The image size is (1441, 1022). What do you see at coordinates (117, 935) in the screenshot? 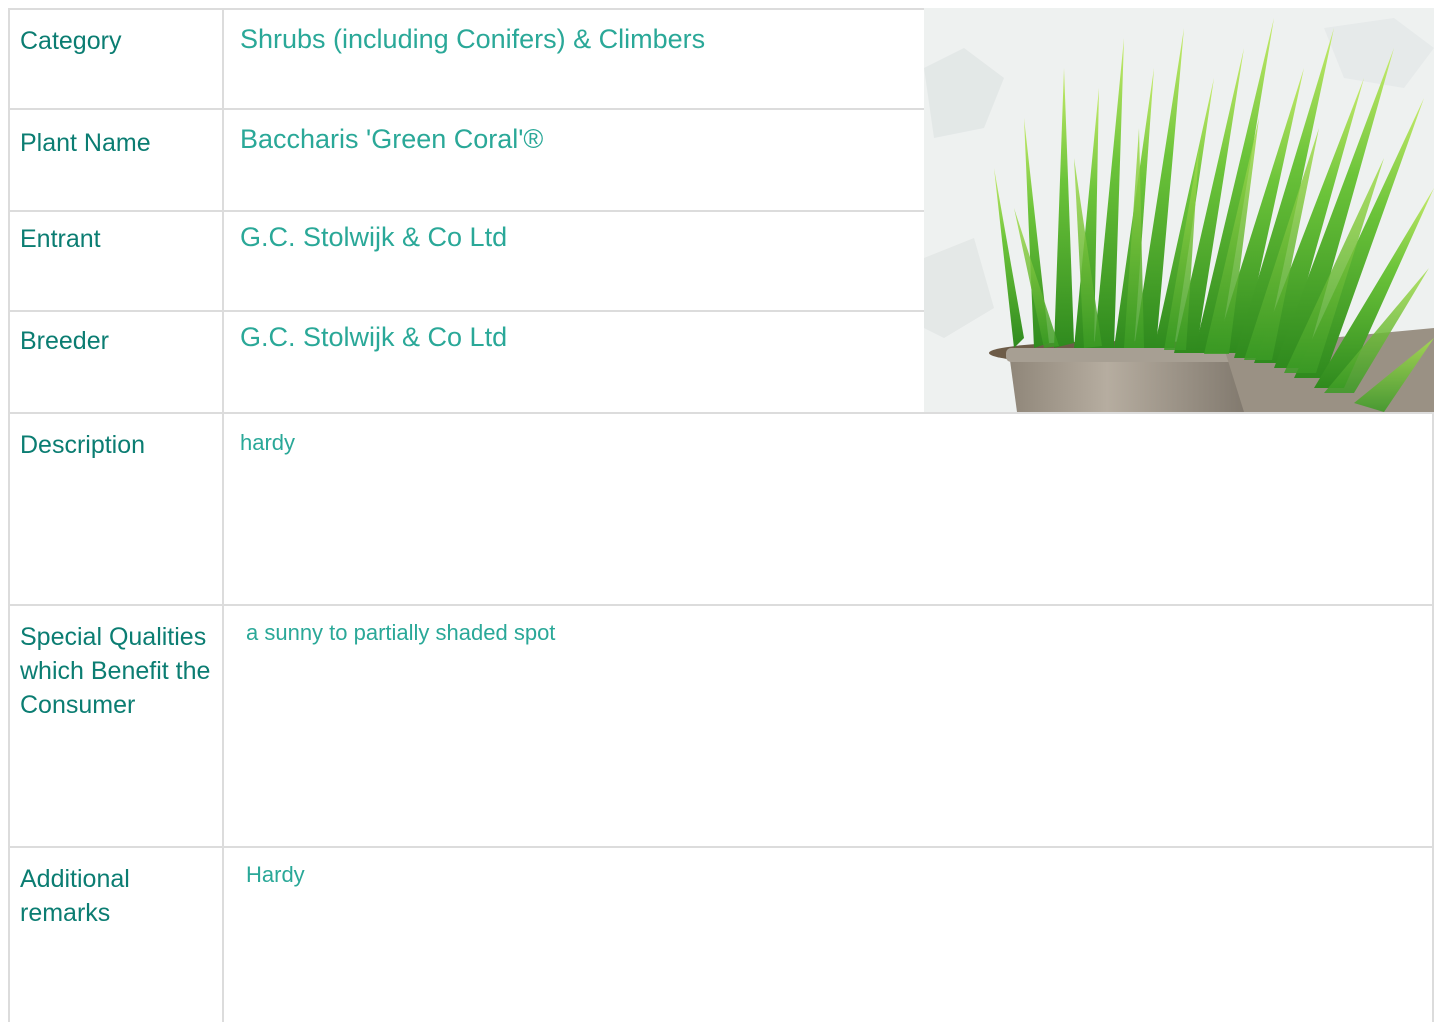
I see `additional-remarks-label: Additional remarks` at bounding box center [117, 935].